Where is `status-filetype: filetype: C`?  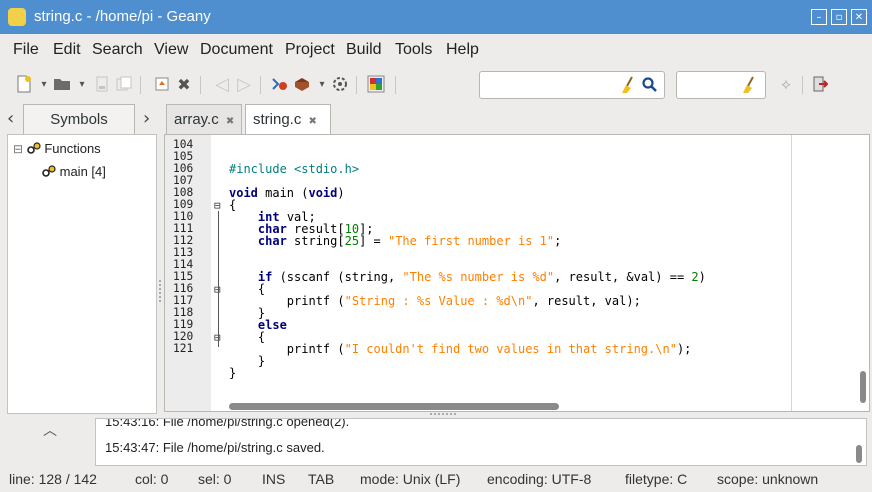 status-filetype: filetype: C is located at coordinates (656, 479).